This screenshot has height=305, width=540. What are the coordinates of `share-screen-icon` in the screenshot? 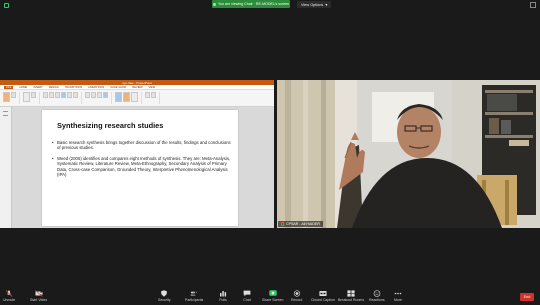 It's located at (273, 293).